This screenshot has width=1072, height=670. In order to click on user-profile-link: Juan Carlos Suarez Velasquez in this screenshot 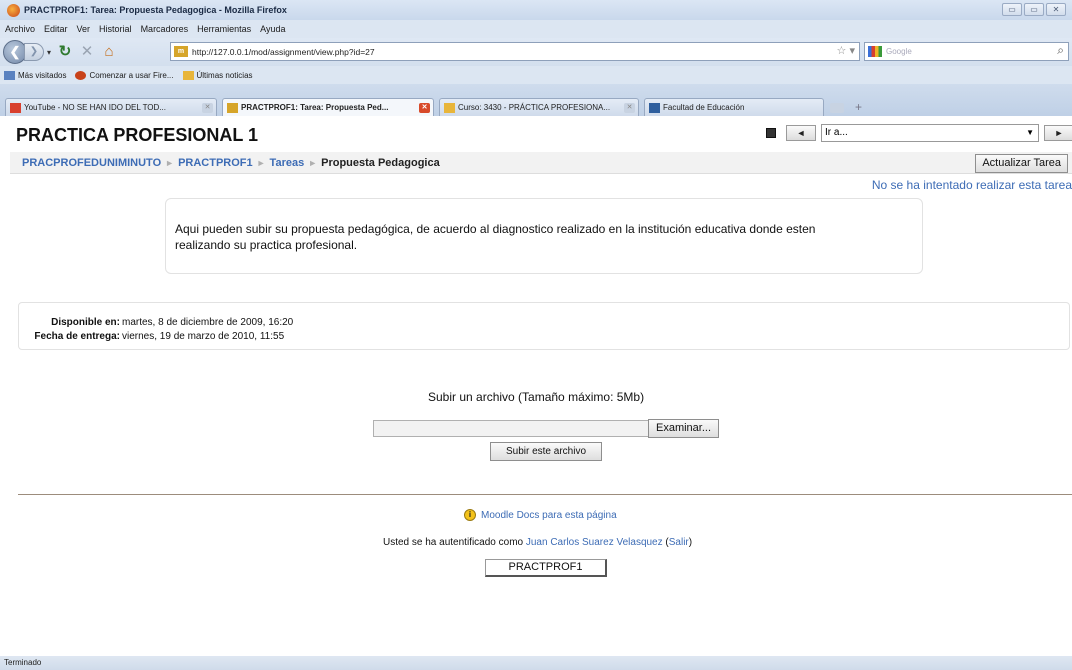, I will do `click(594, 542)`.